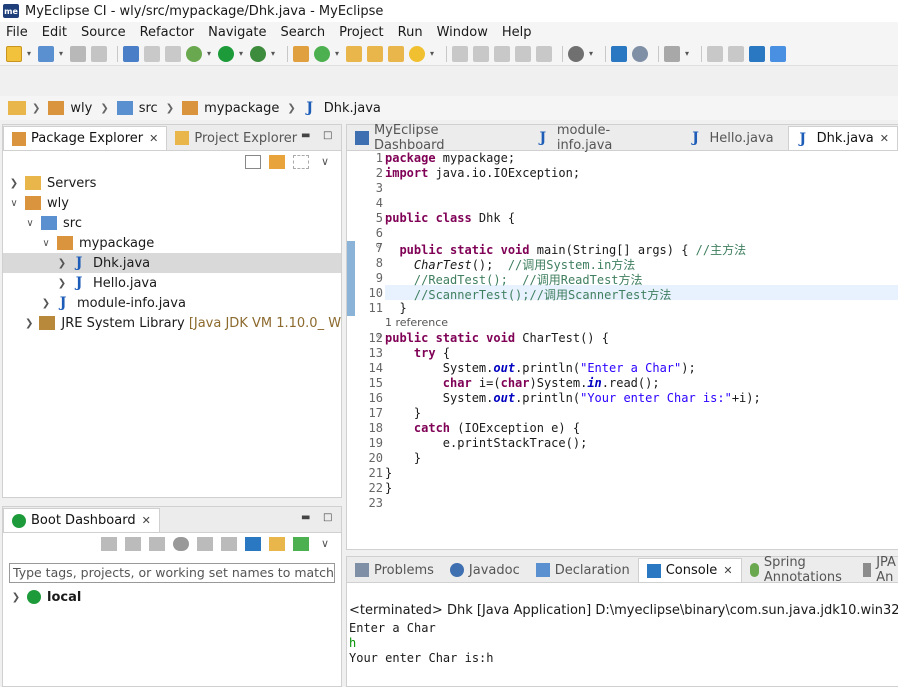 This screenshot has height=687, width=898. I want to click on tree-item-wly: ∨ wly, so click(172, 203).